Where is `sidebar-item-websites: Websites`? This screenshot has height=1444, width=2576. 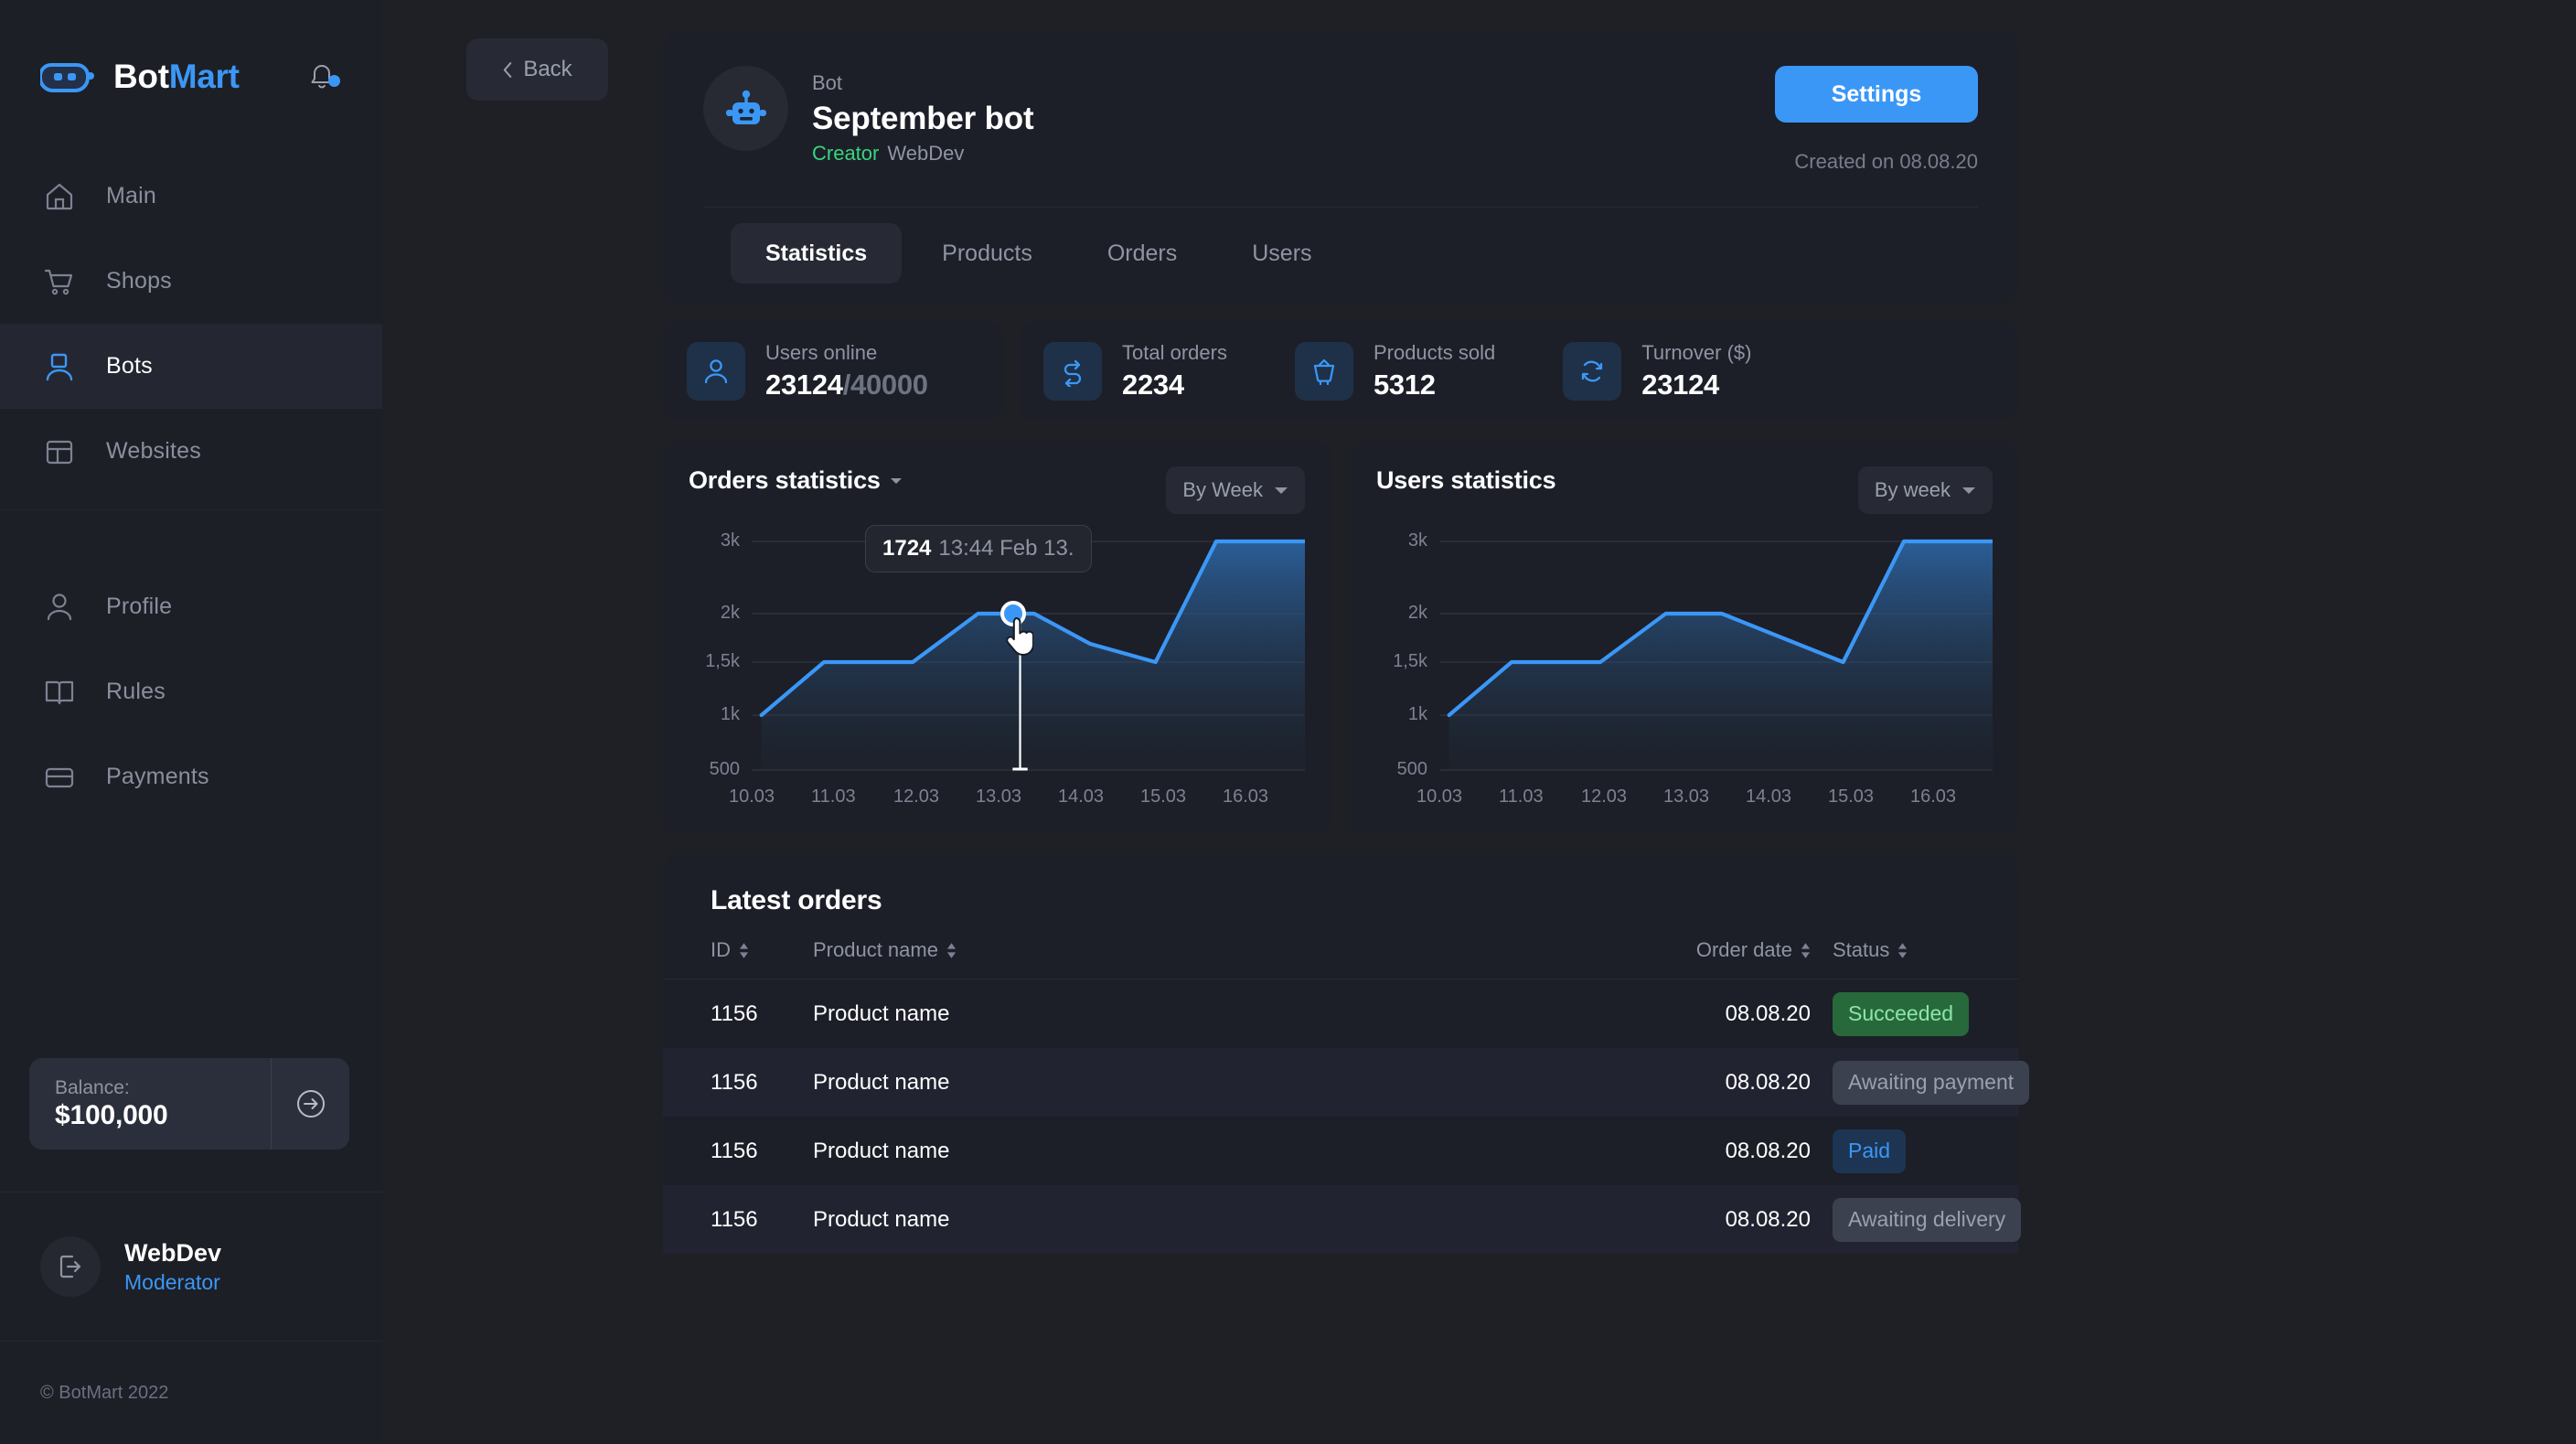
sidebar-item-websites: Websites is located at coordinates (191, 451).